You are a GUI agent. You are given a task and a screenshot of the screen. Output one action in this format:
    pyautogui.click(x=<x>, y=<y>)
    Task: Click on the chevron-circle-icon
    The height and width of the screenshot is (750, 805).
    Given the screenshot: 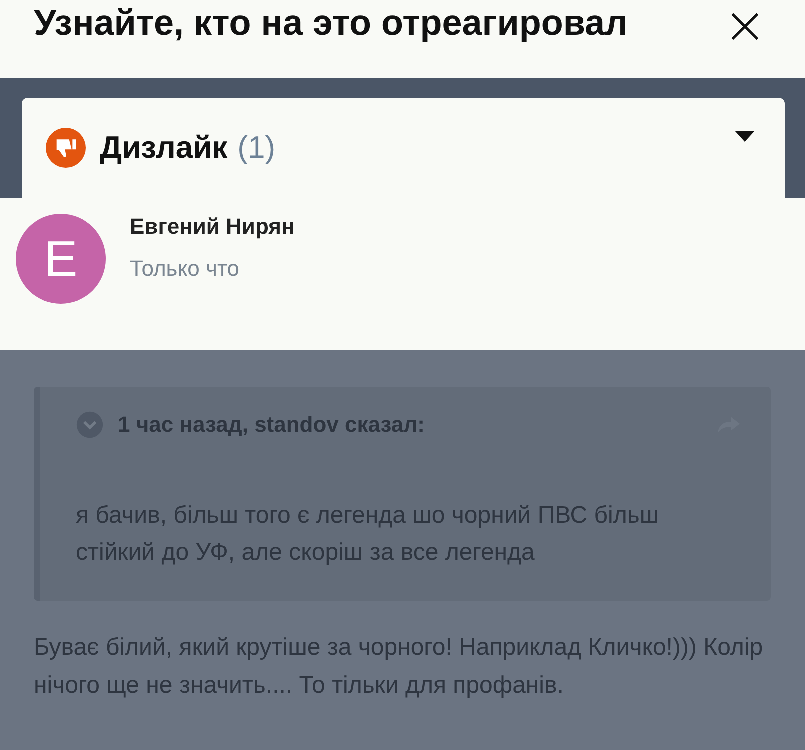 What is the action you would take?
    pyautogui.click(x=90, y=425)
    